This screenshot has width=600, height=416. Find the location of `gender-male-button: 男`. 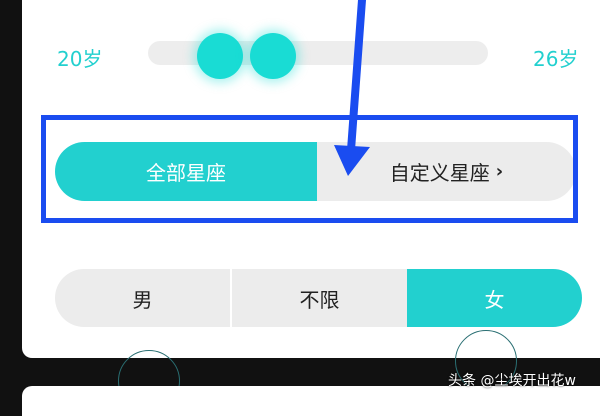

gender-male-button: 男 is located at coordinates (142, 298).